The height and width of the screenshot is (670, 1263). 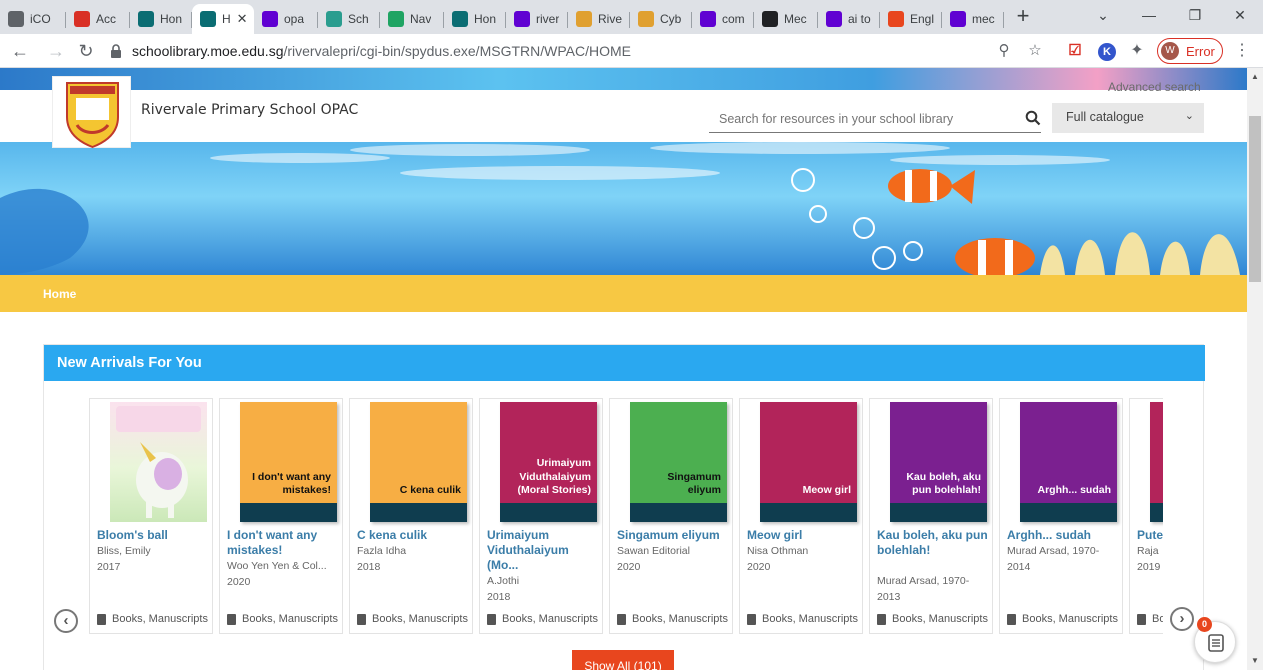 I want to click on cover-text: Kau boleh, aku pun bolehlah!, so click(x=943, y=483).